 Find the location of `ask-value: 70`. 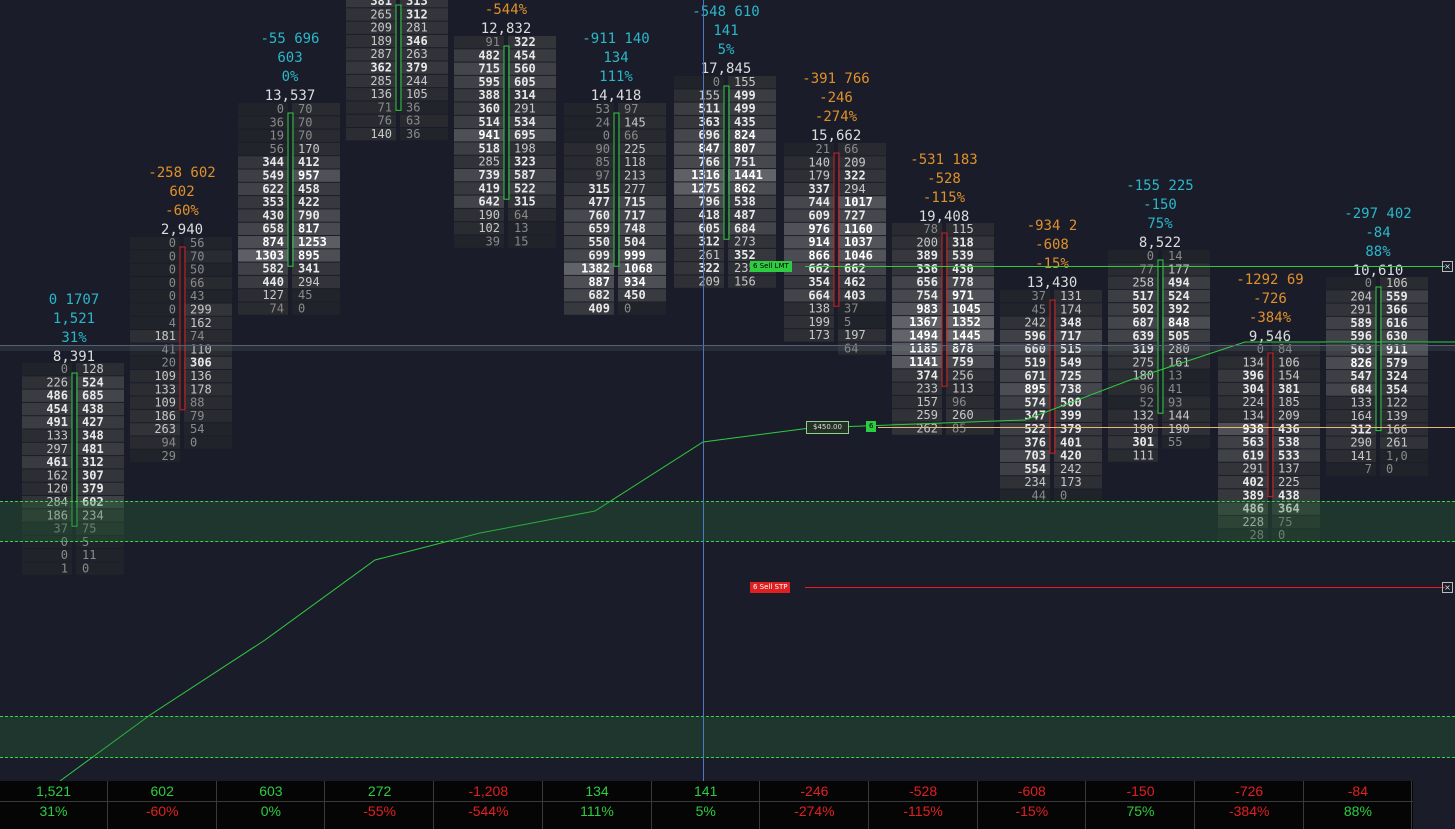

ask-value: 70 is located at coordinates (305, 122).